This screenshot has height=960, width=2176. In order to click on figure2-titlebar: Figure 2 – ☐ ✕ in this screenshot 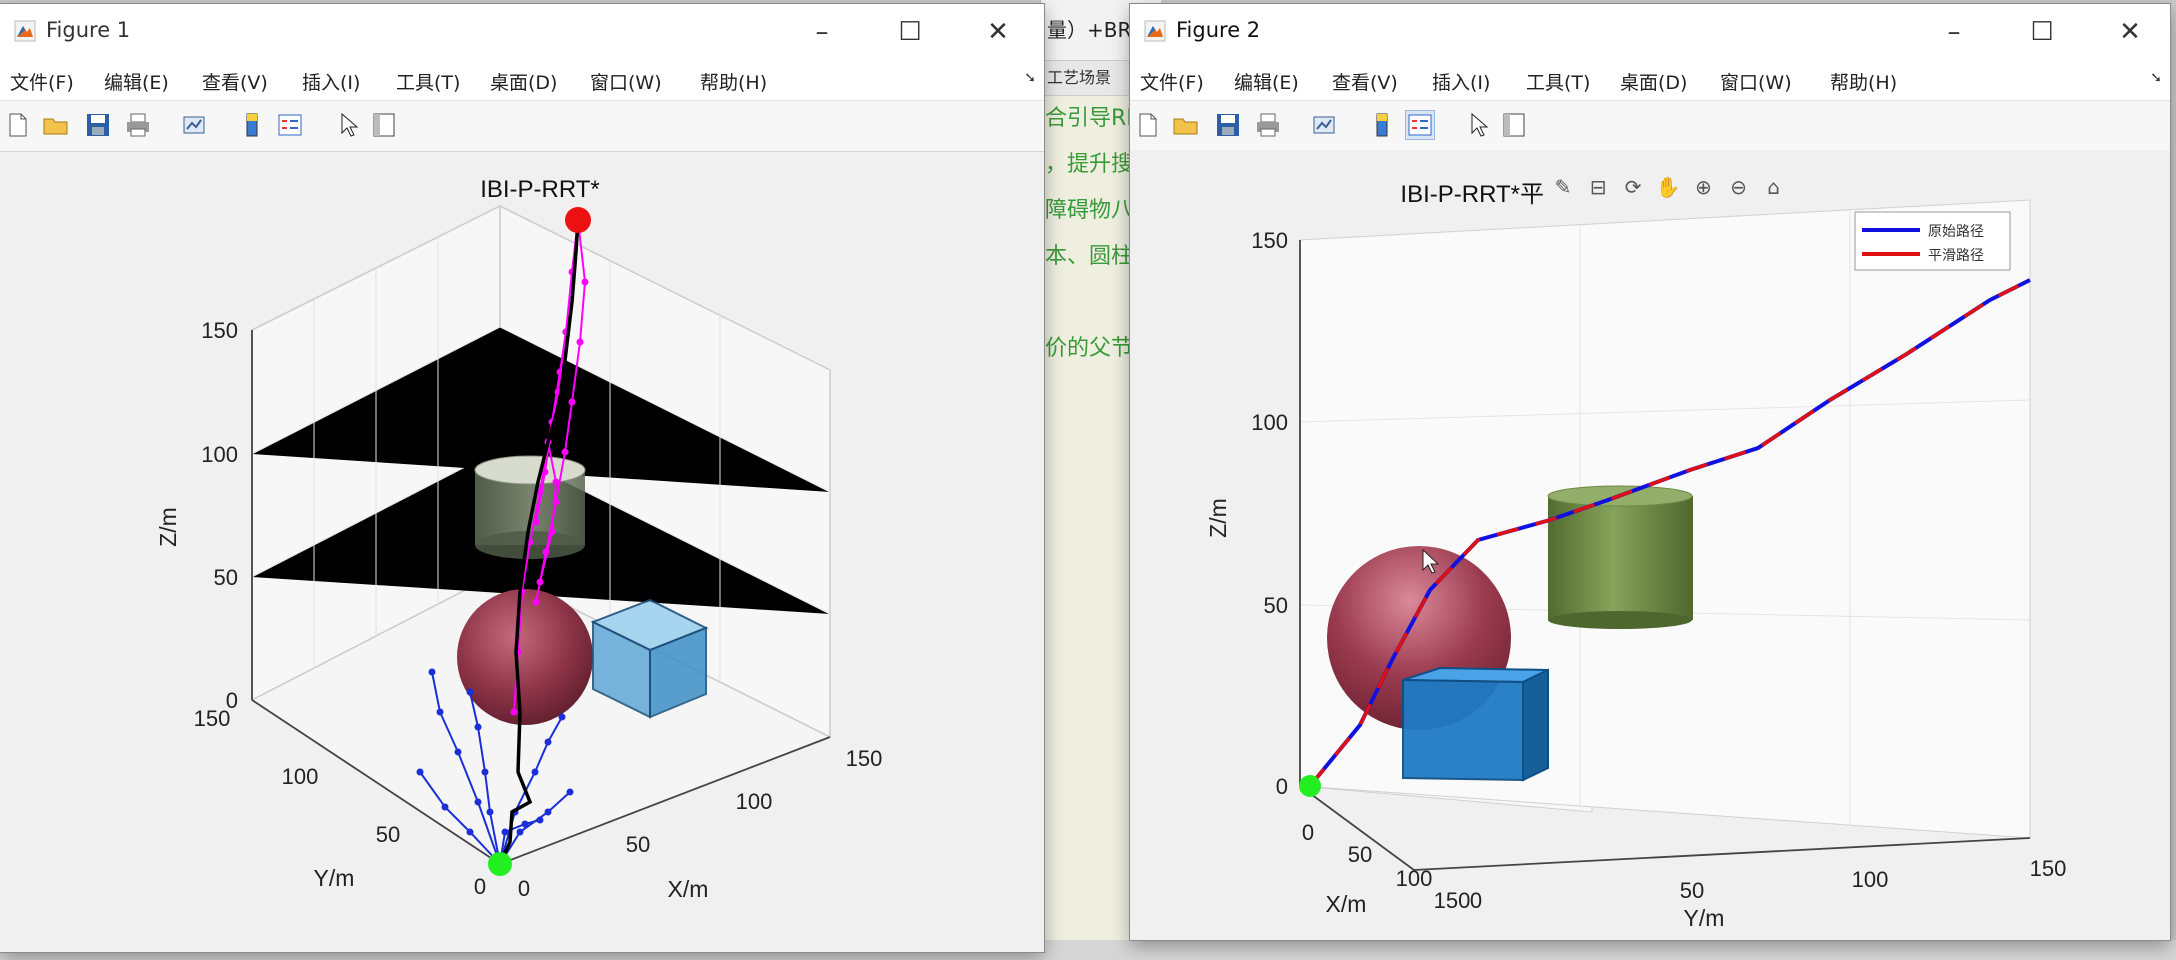, I will do `click(1650, 32)`.